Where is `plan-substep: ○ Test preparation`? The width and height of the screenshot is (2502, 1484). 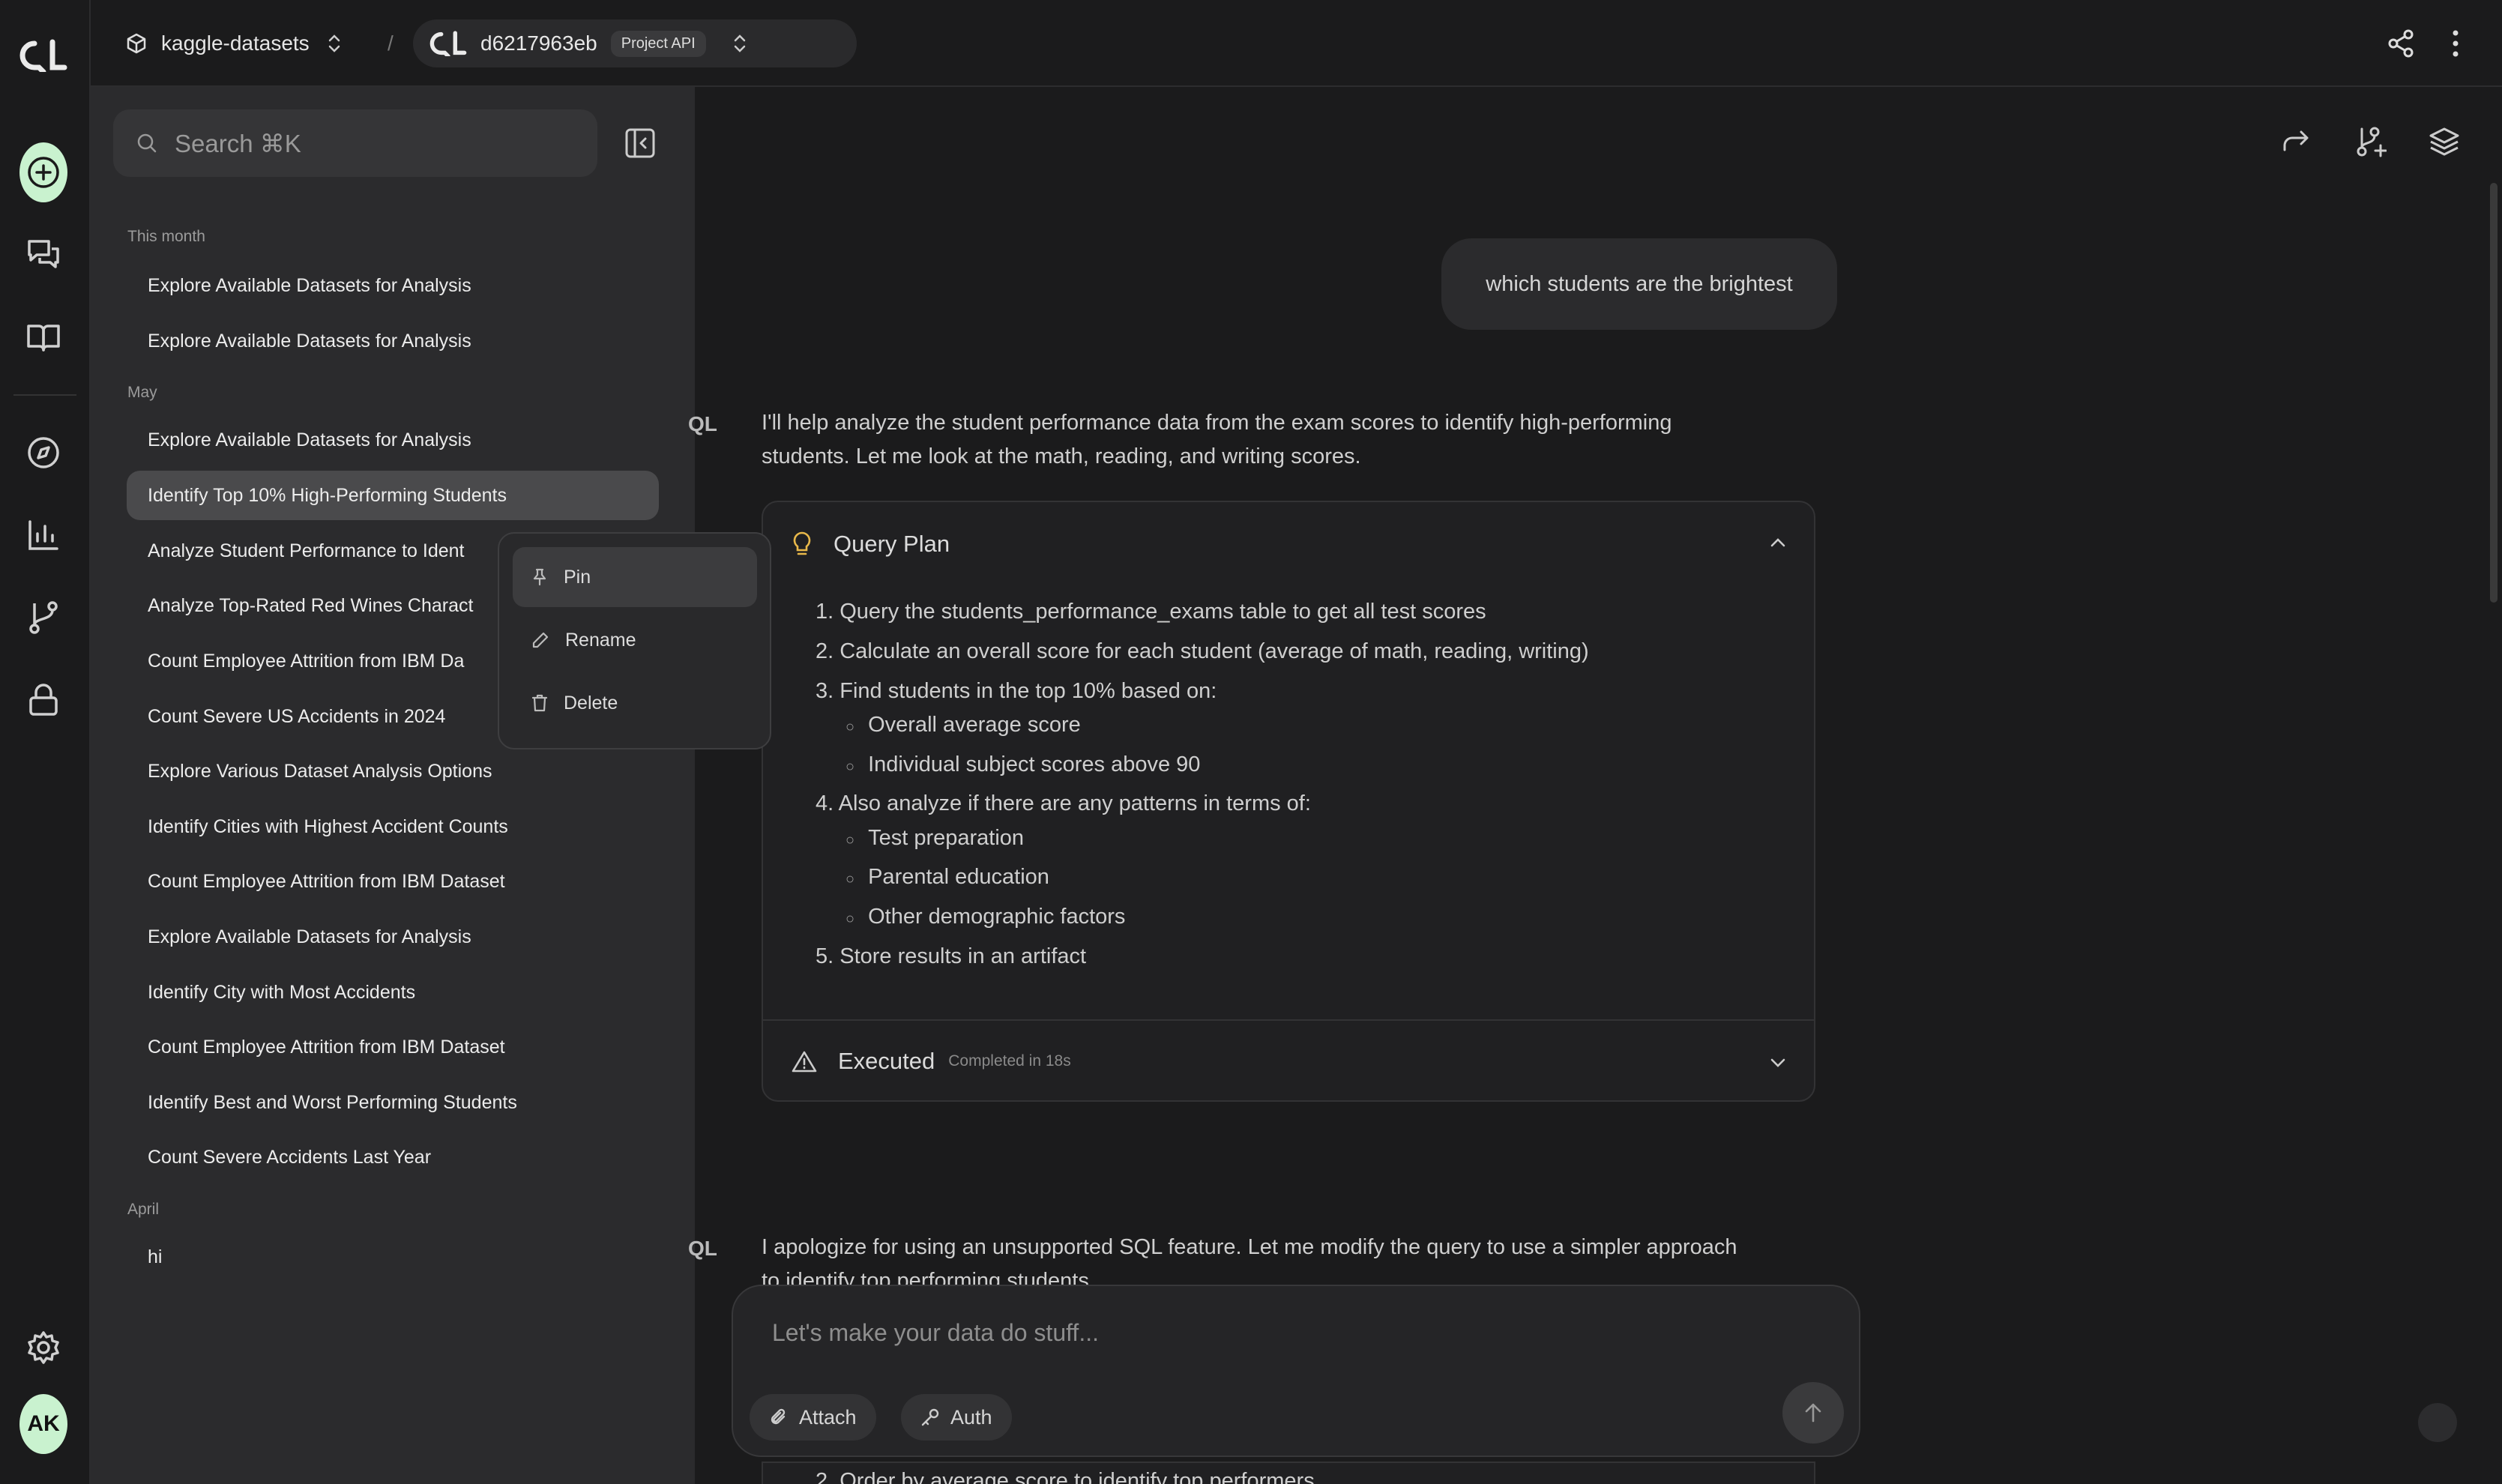 plan-substep: ○ Test preparation is located at coordinates (935, 838).